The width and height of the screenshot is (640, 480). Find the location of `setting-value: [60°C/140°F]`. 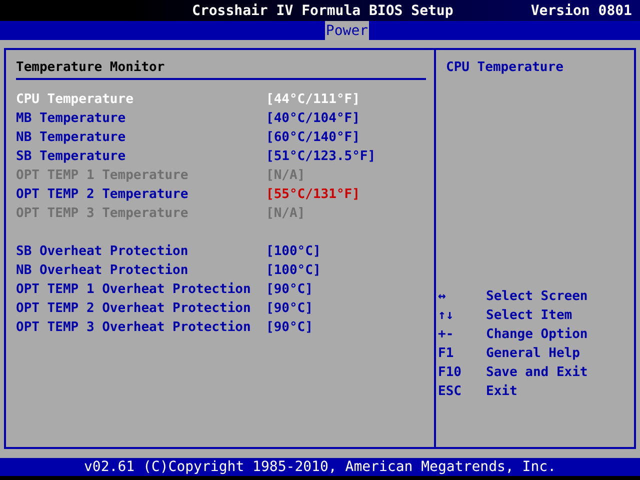

setting-value: [60°C/140°F] is located at coordinates (313, 137).